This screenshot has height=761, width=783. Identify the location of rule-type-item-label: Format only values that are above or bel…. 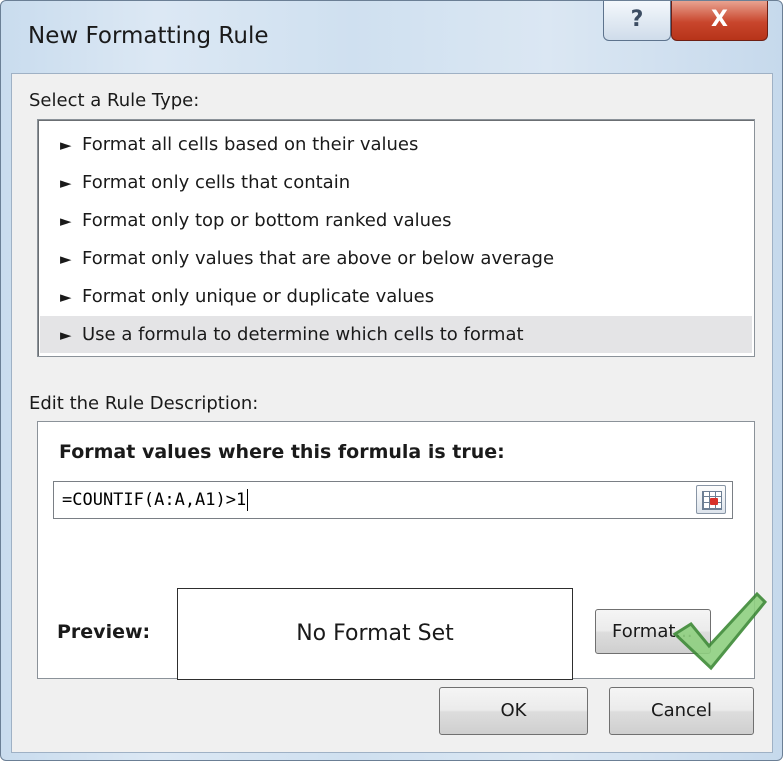
(318, 258).